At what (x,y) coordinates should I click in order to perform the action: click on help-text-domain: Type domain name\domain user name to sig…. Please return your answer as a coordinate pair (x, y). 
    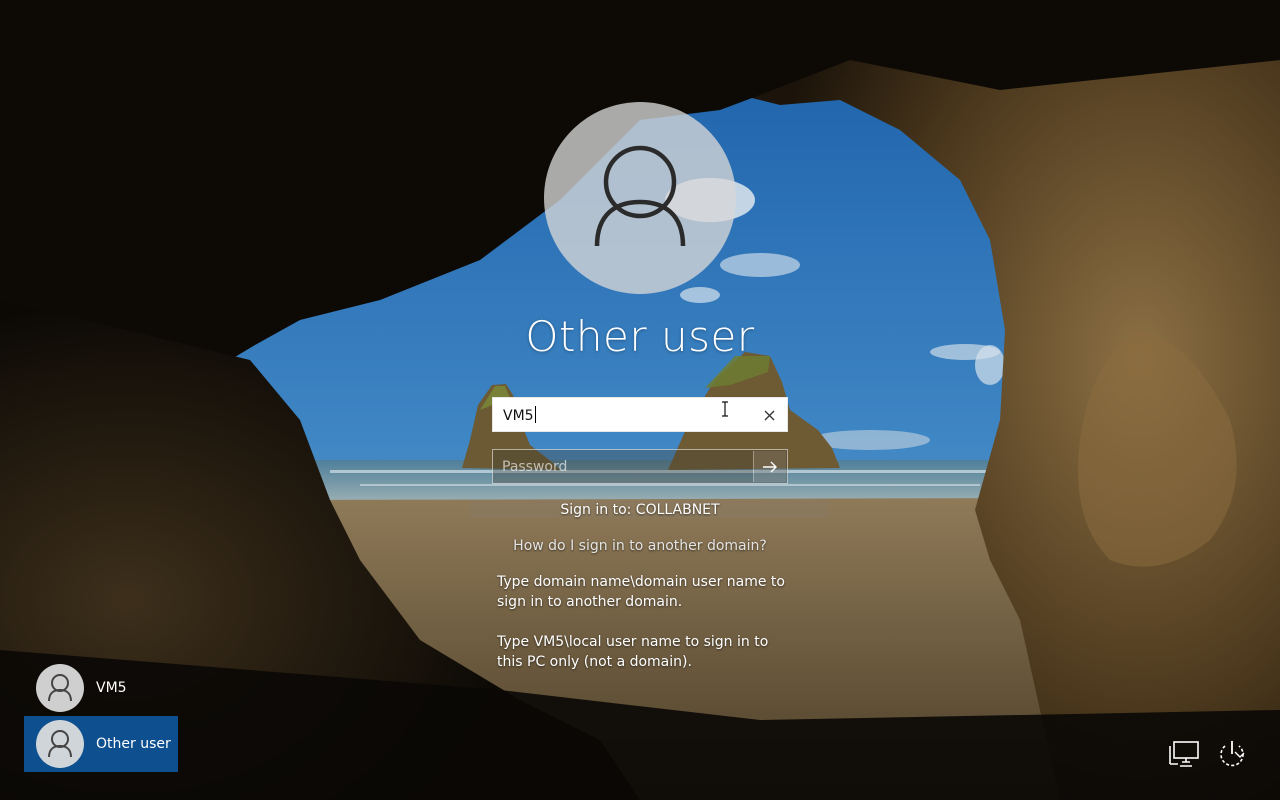
    Looking at the image, I should click on (641, 592).